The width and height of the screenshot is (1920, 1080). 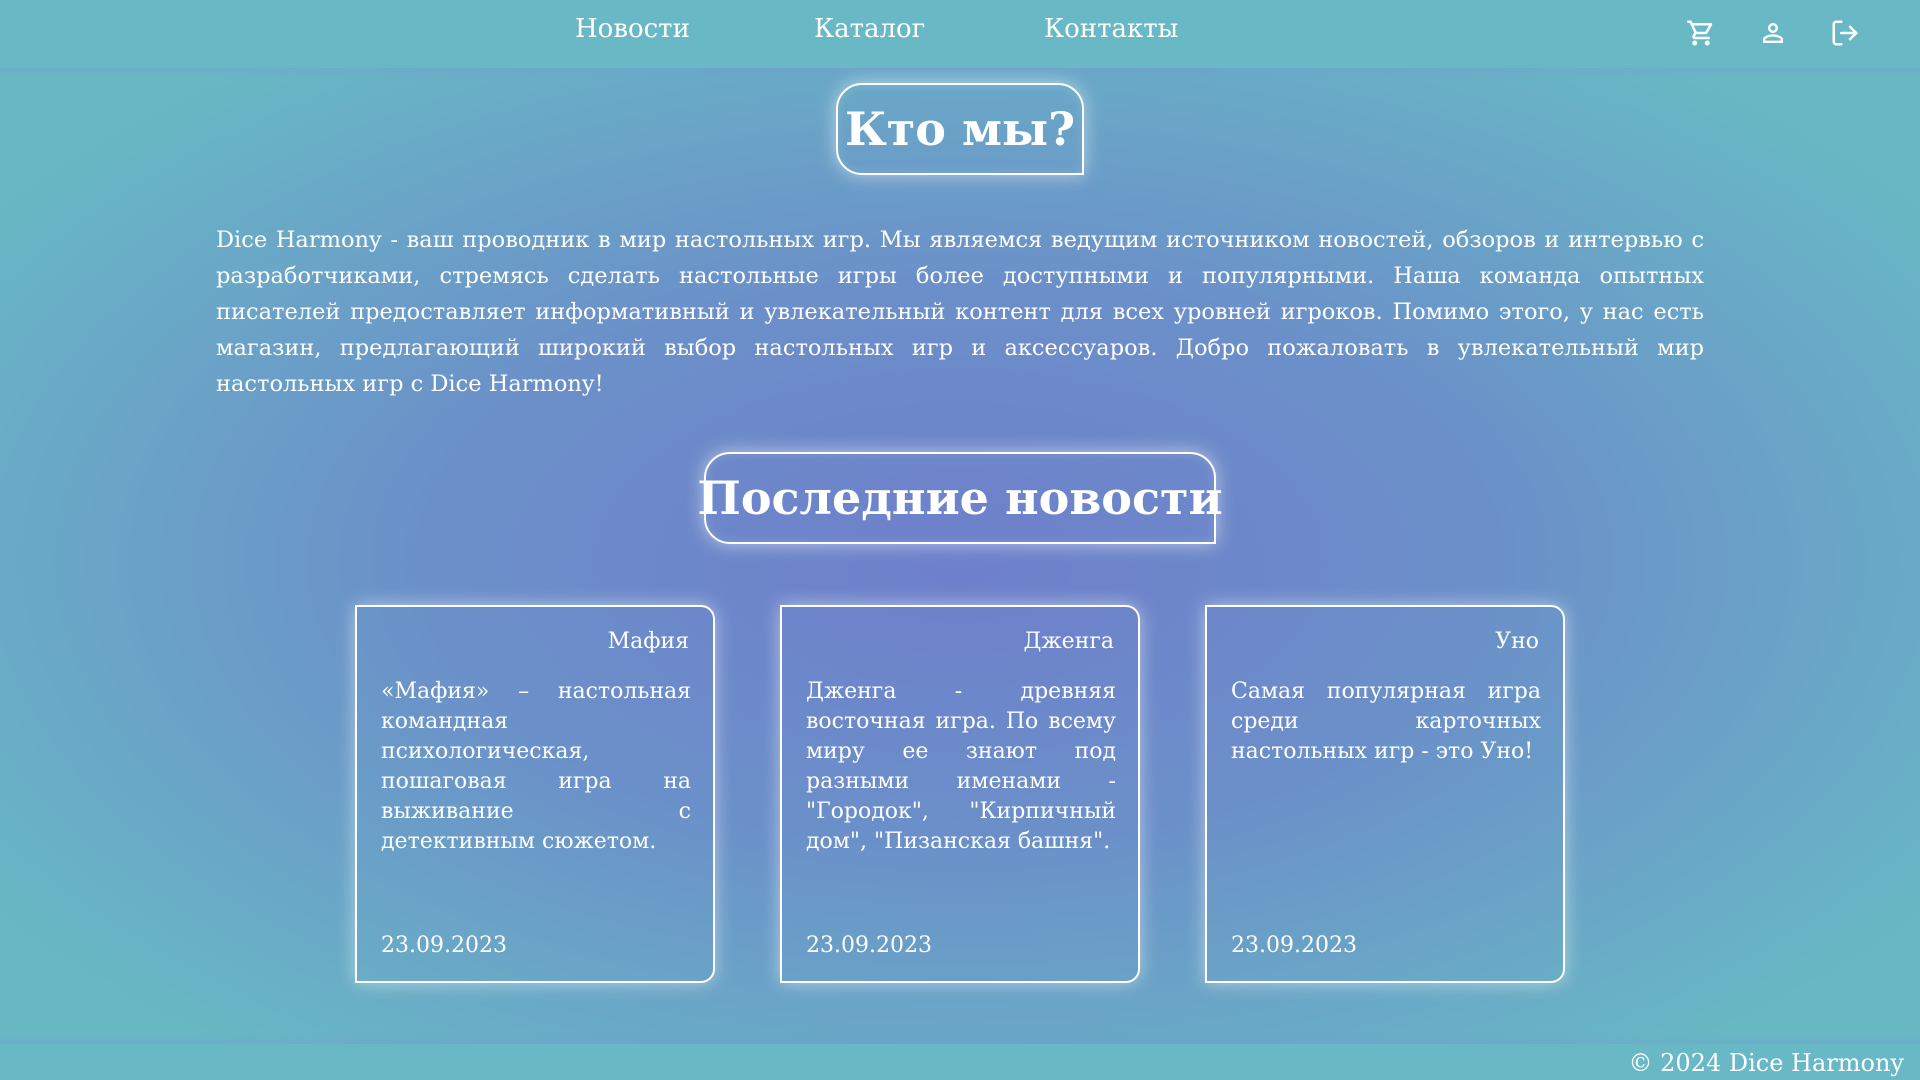 I want to click on site-header: Новости Каталог Контакты, so click(x=960, y=34).